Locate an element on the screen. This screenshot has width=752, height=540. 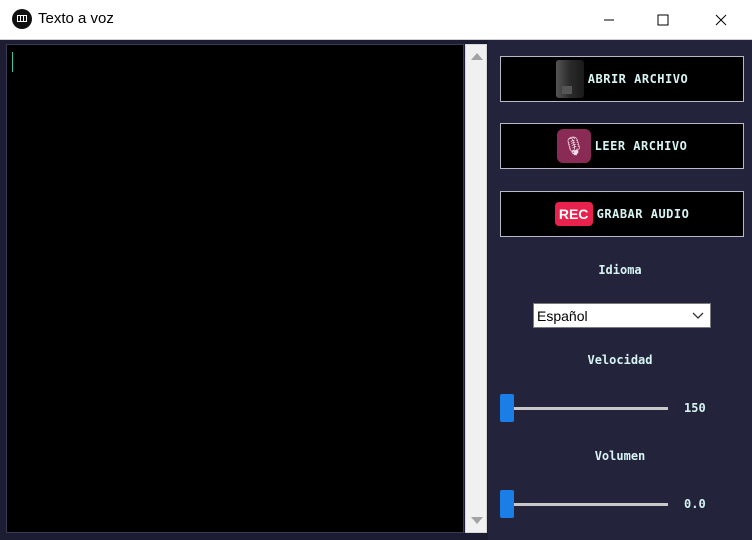
close-button is located at coordinates (721, 19).